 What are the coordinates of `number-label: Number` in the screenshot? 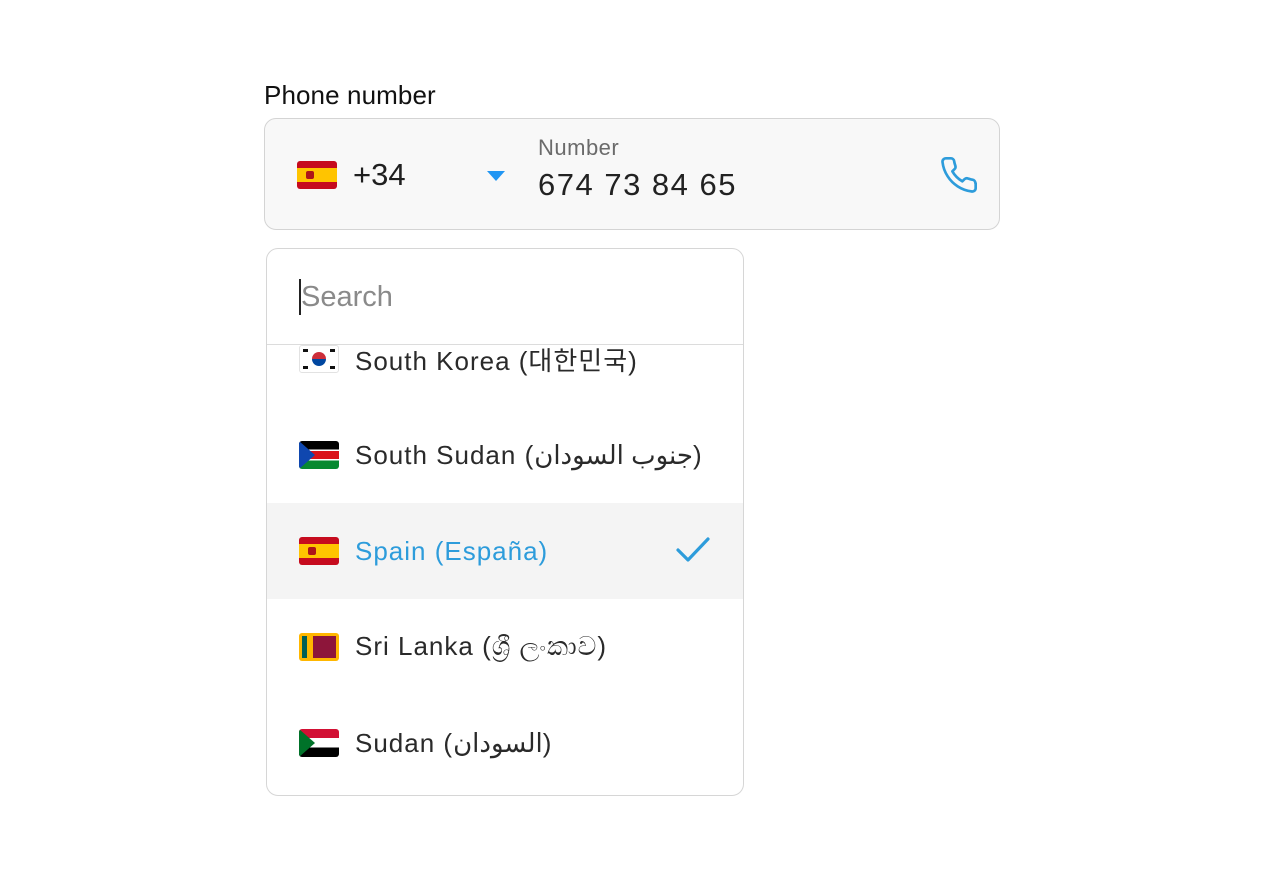 It's located at (579, 147).